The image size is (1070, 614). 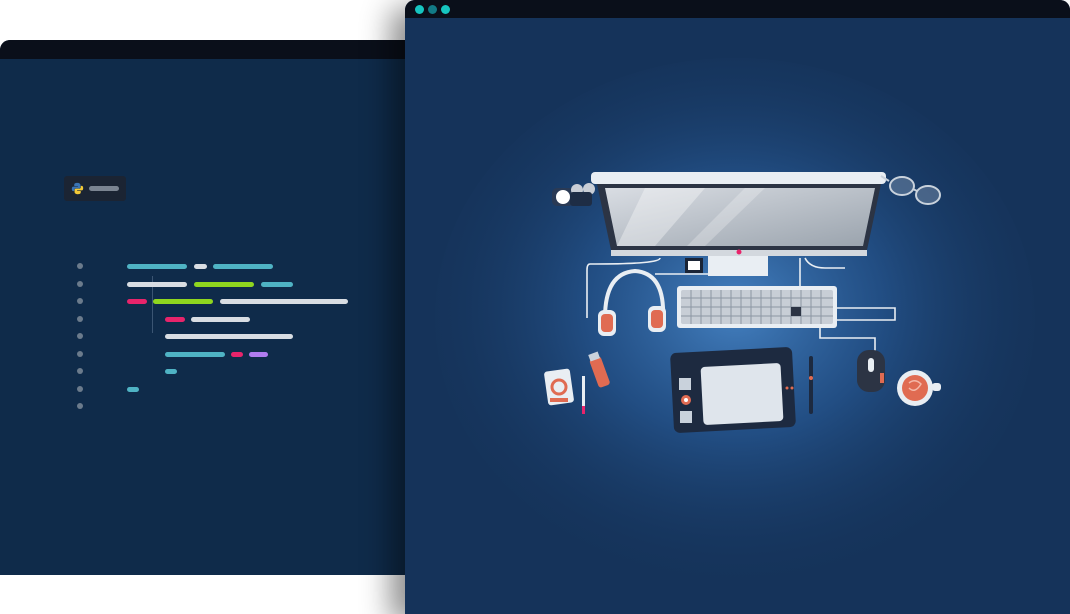 What do you see at coordinates (733, 390) in the screenshot?
I see `drawing-tablet-icon` at bounding box center [733, 390].